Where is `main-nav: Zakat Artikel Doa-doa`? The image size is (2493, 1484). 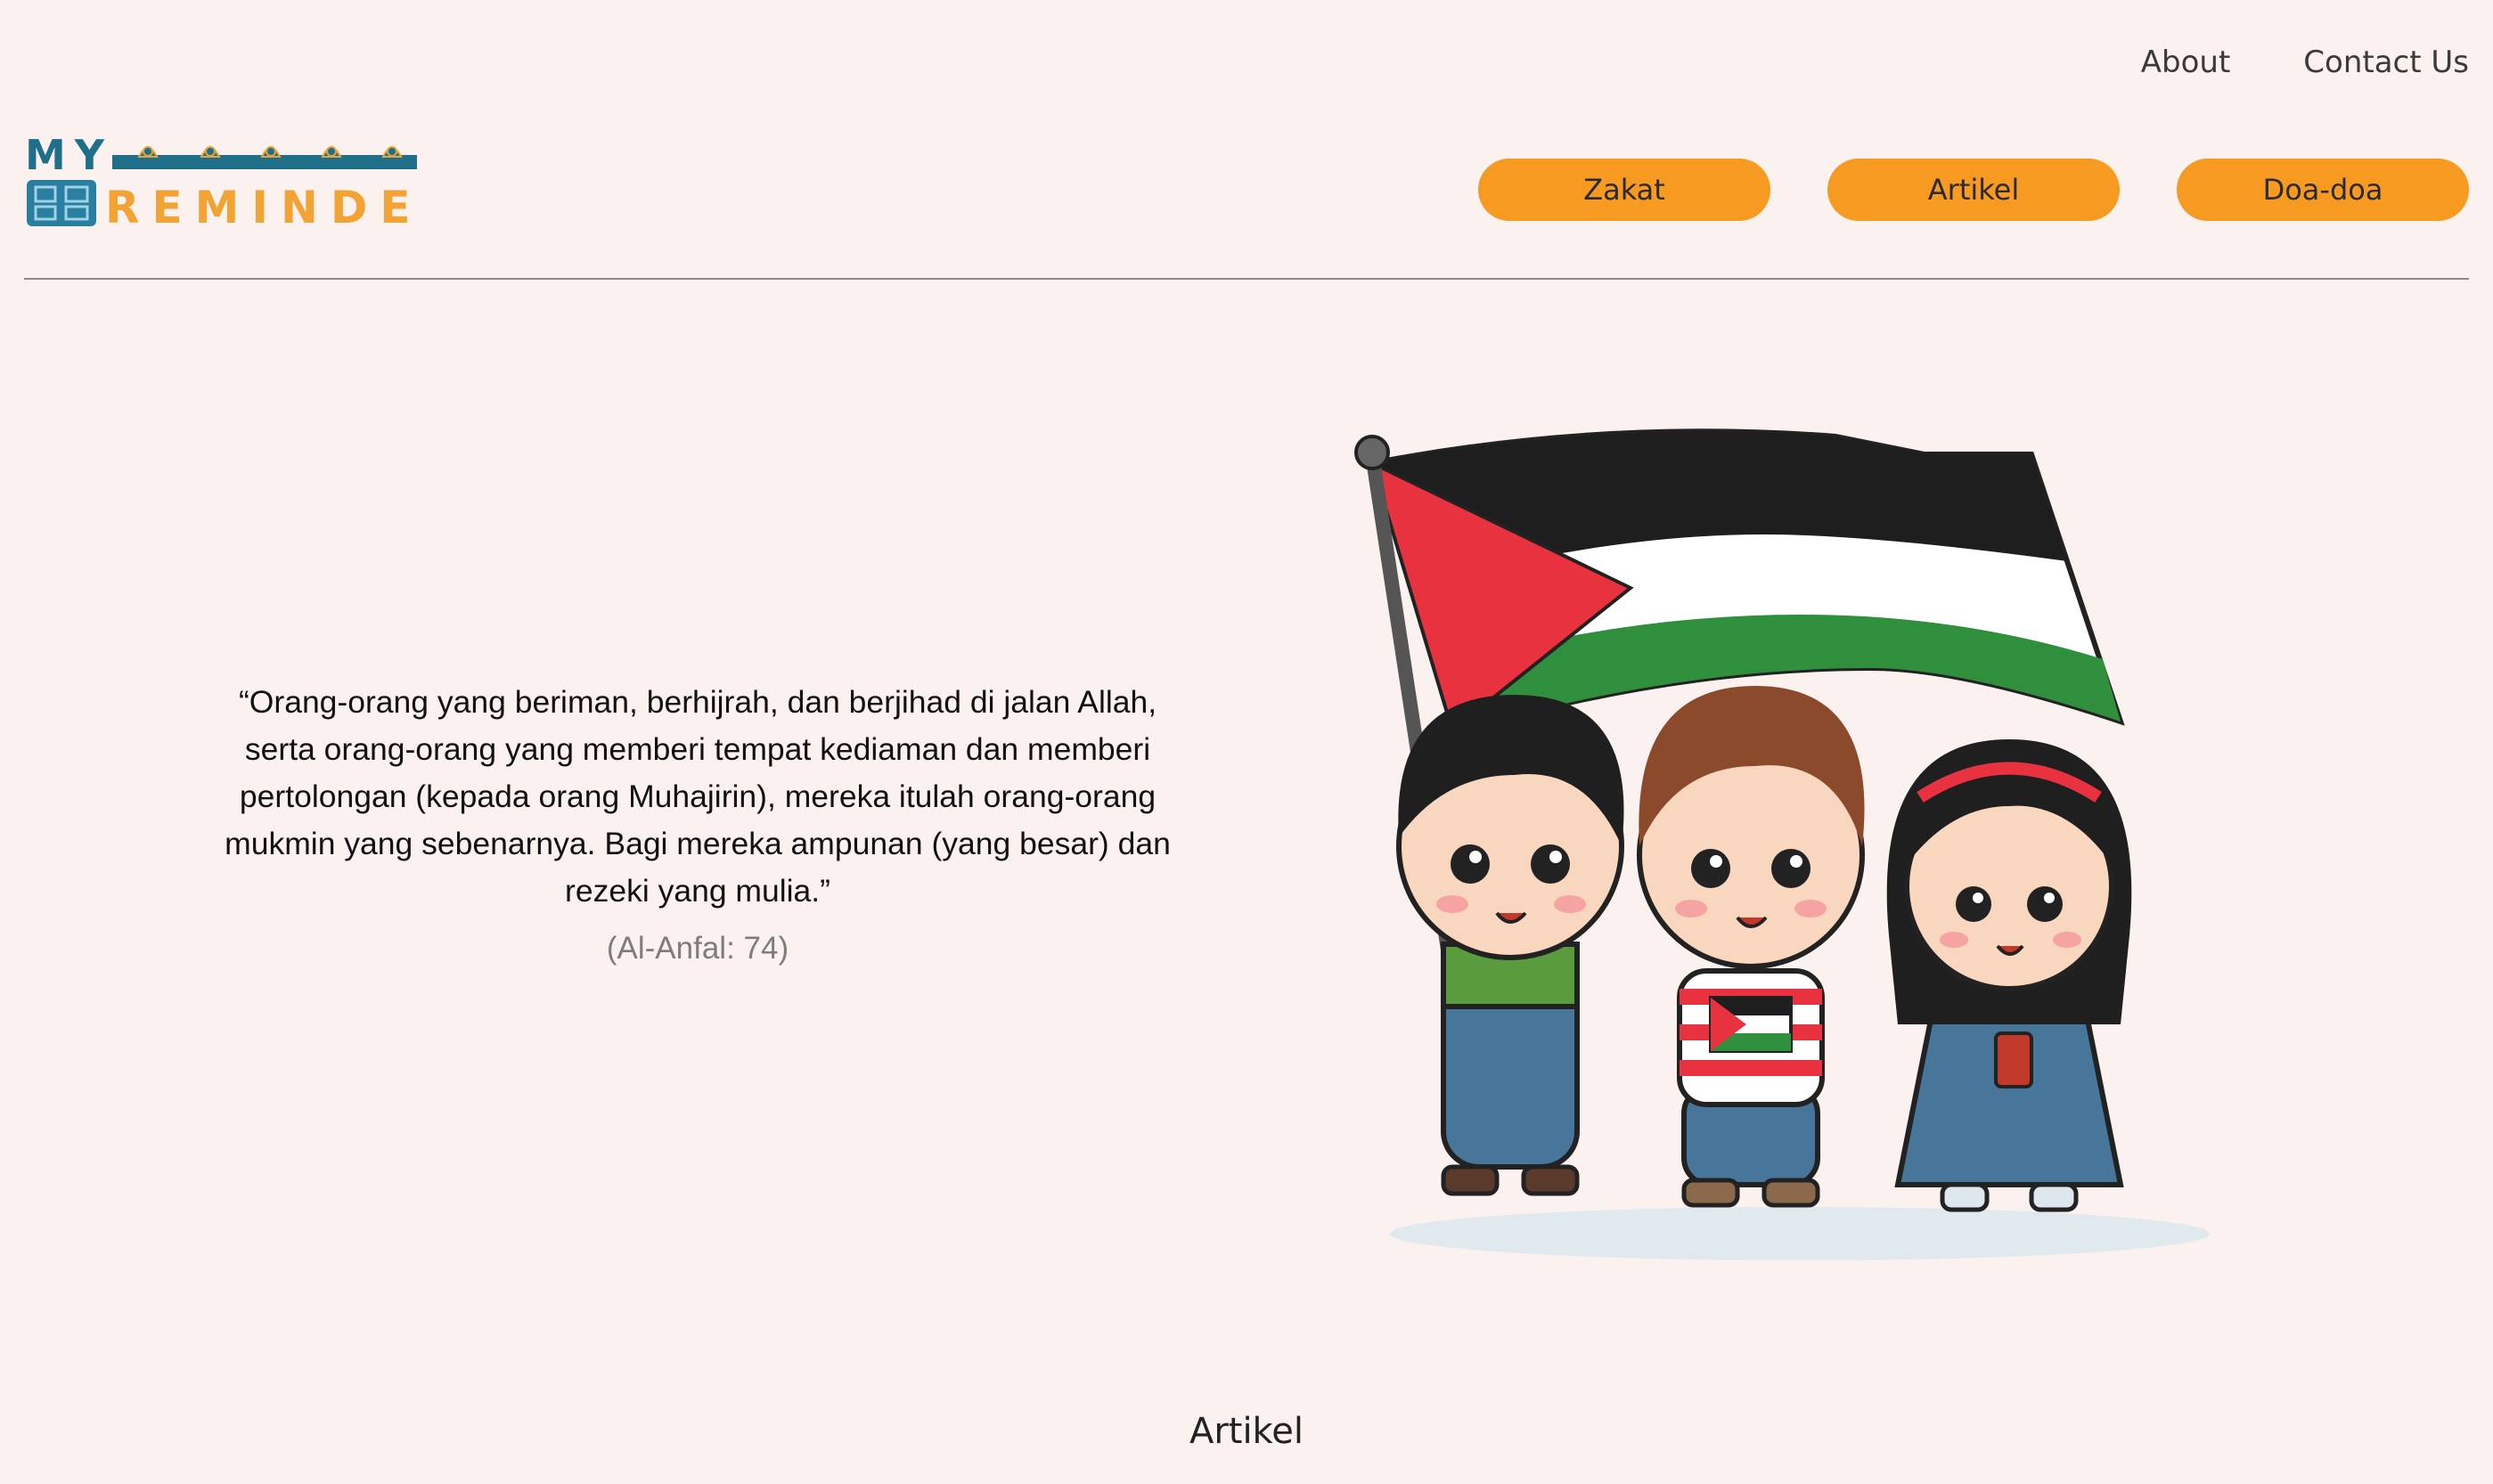
main-nav: Zakat Artikel Doa-doa is located at coordinates (1973, 190).